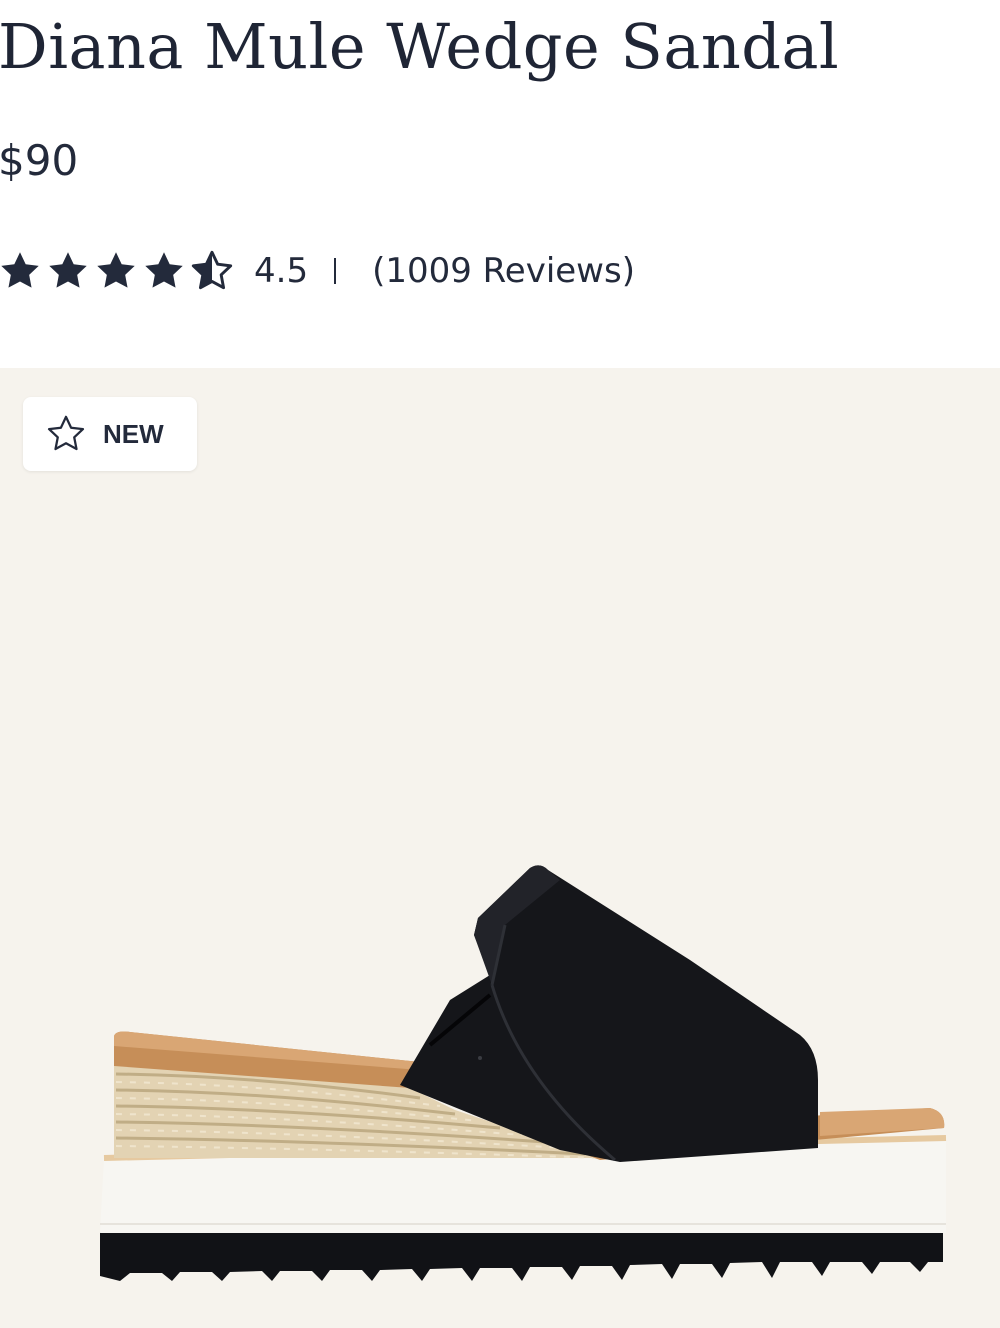  What do you see at coordinates (212, 270) in the screenshot?
I see `star-half-icon` at bounding box center [212, 270].